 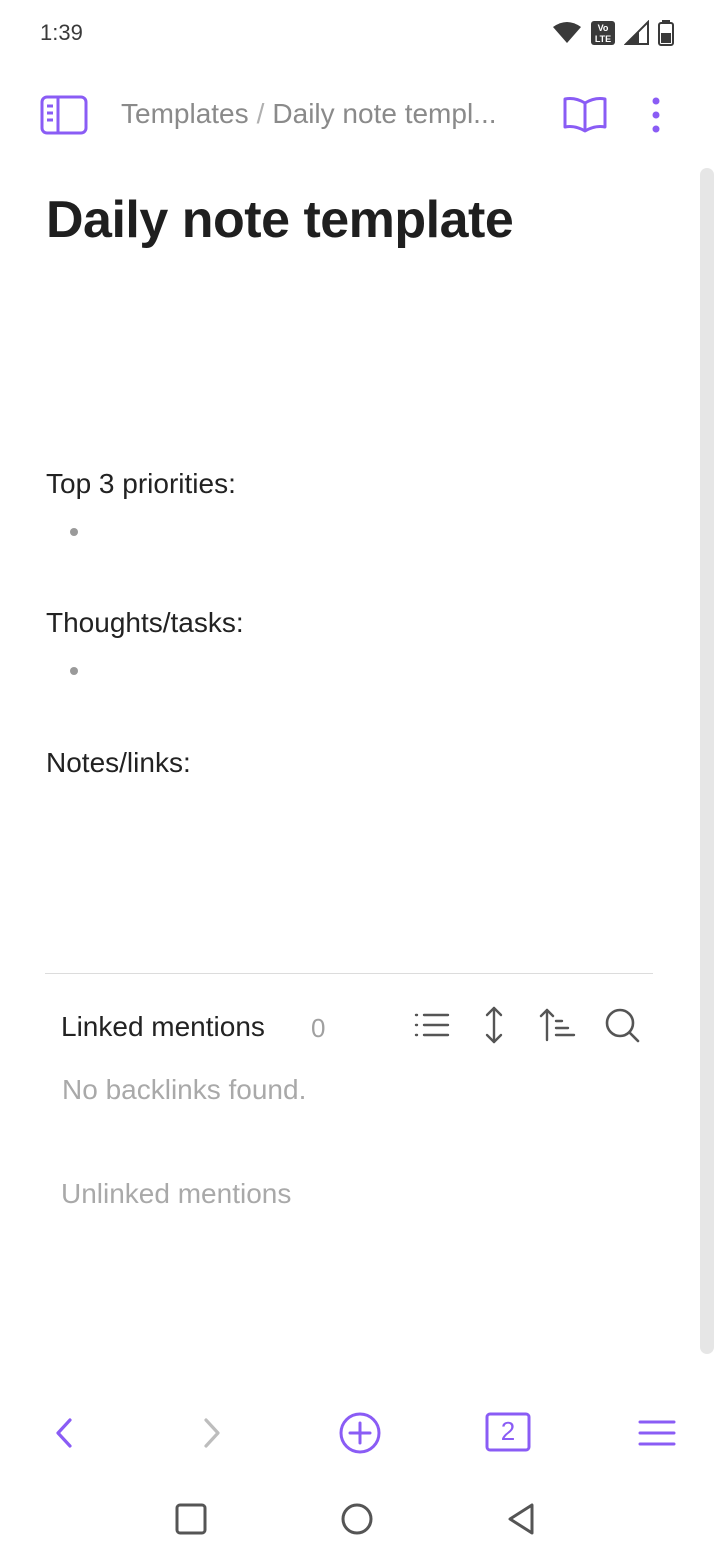 I want to click on svg-text: LTE, so click(x=603, y=39).